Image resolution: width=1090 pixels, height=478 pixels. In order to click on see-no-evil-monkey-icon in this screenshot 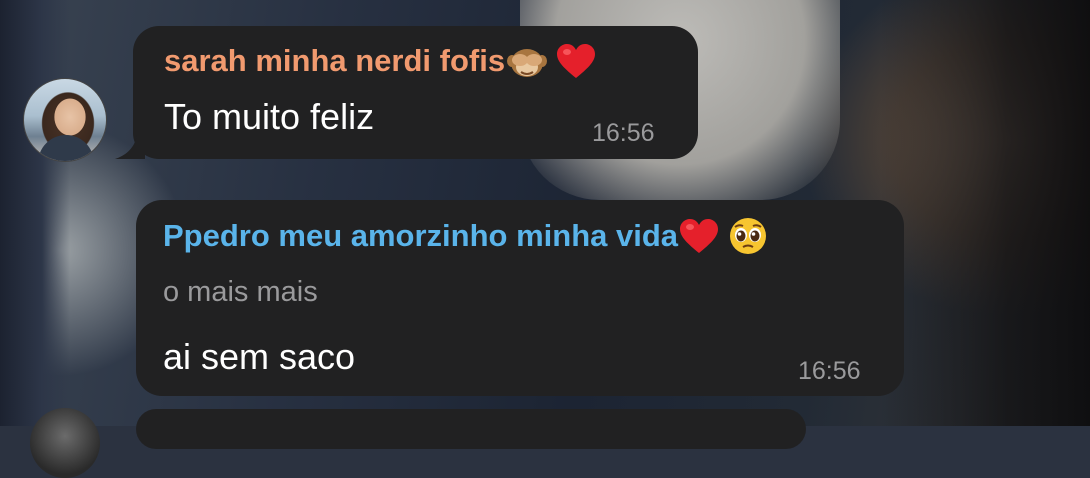, I will do `click(527, 61)`.